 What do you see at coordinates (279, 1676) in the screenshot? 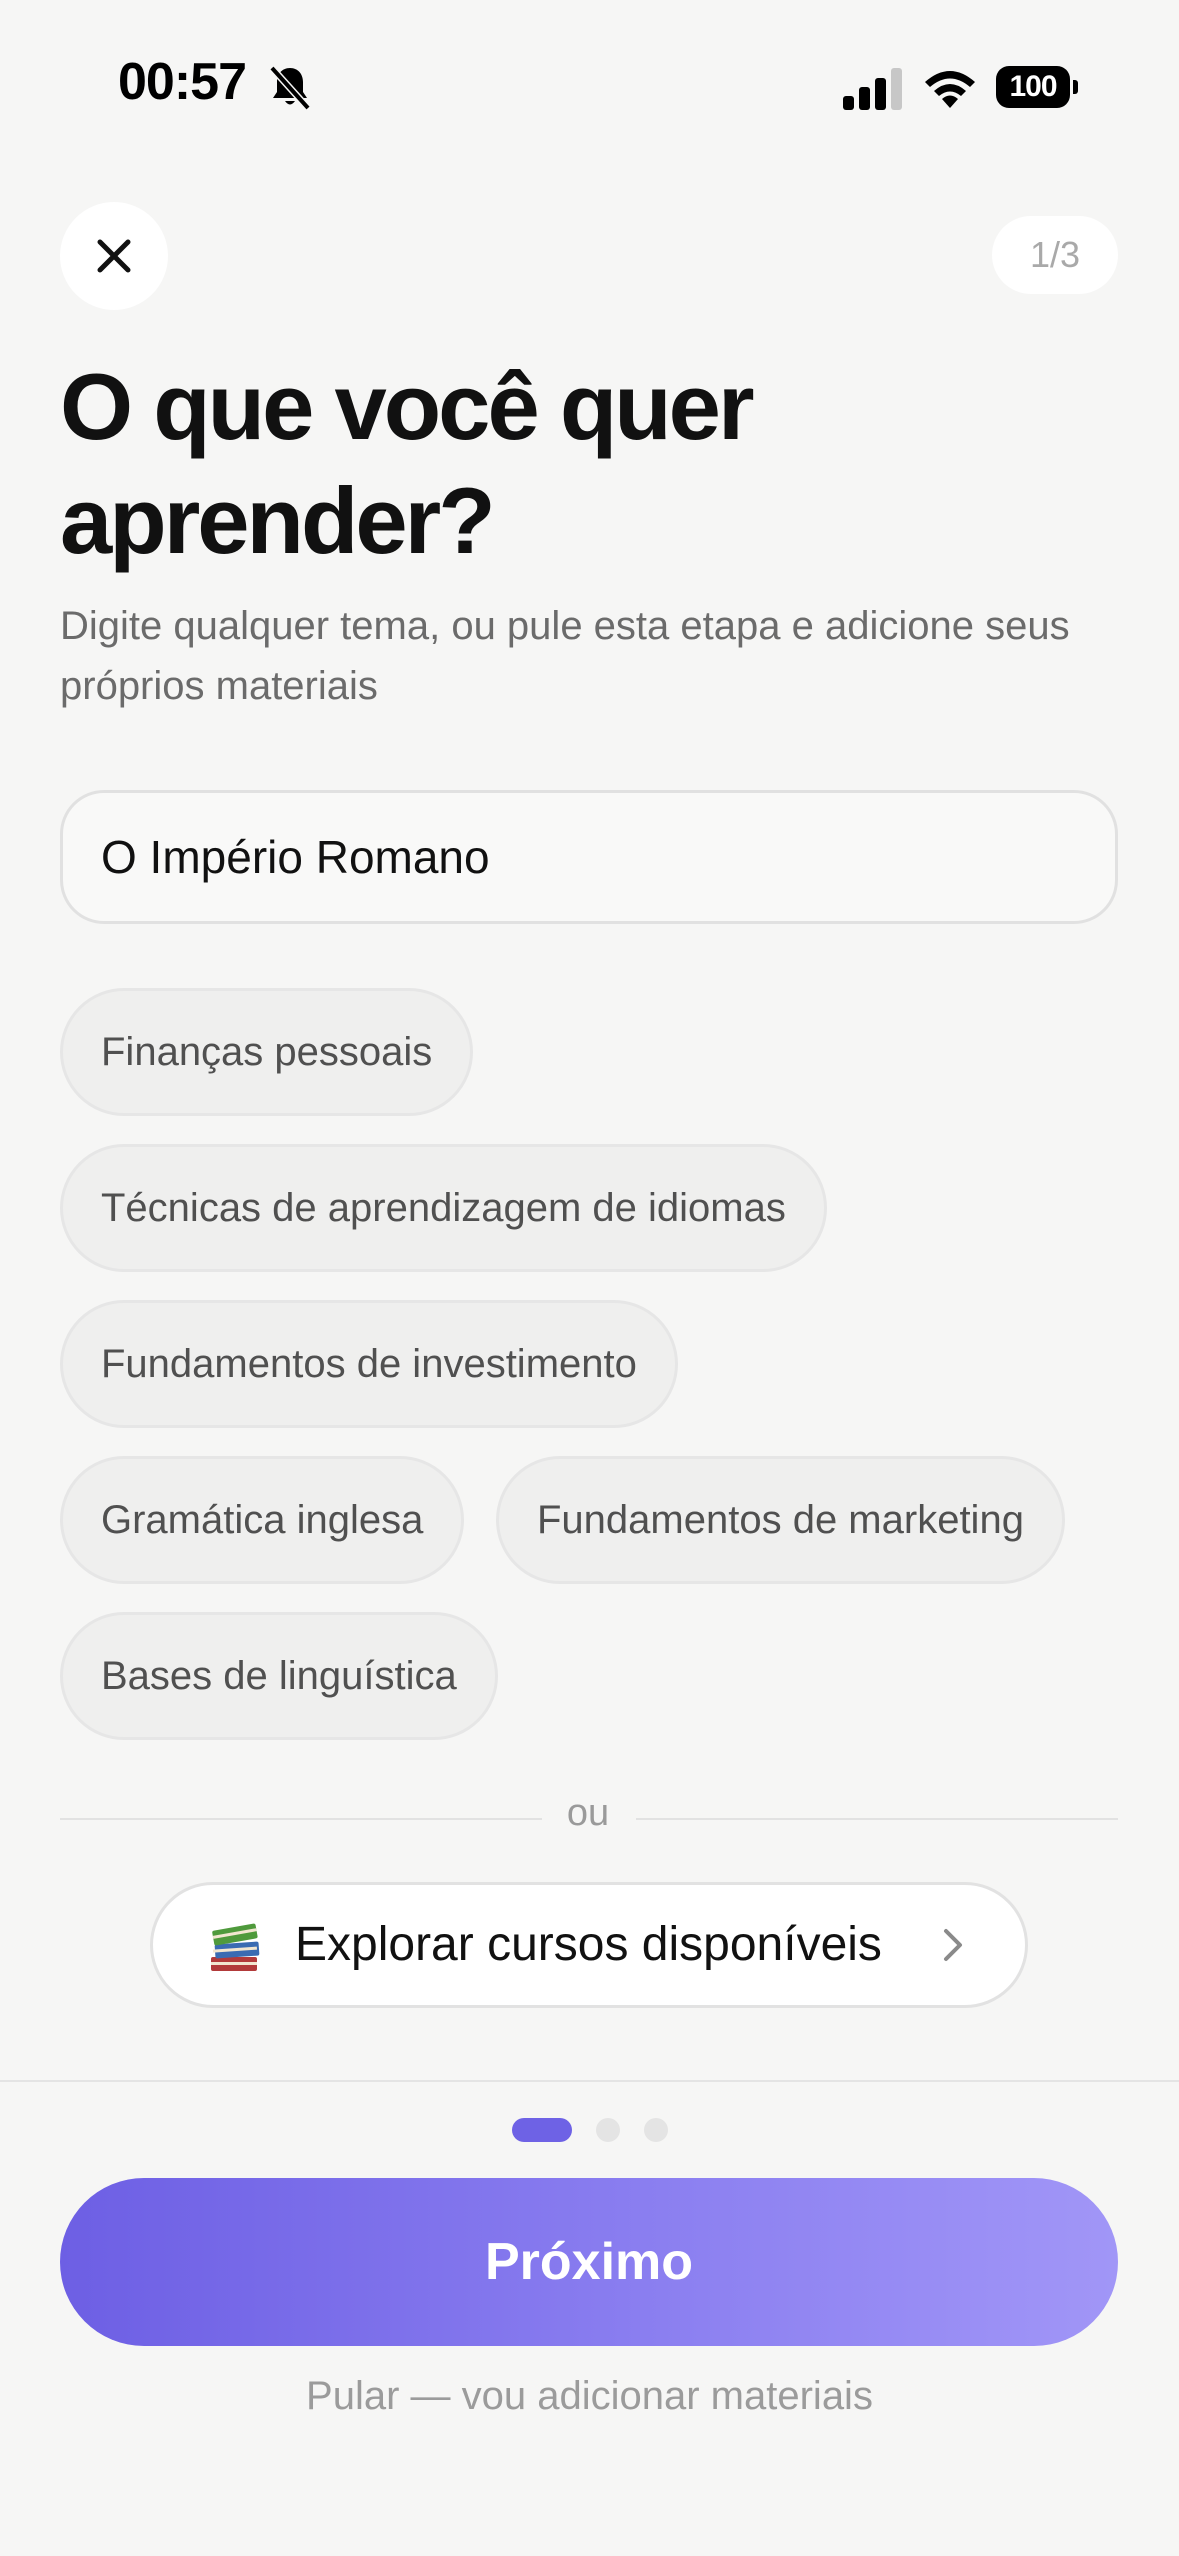
I see `suggestion-chip-linguistics: Bases de linguística` at bounding box center [279, 1676].